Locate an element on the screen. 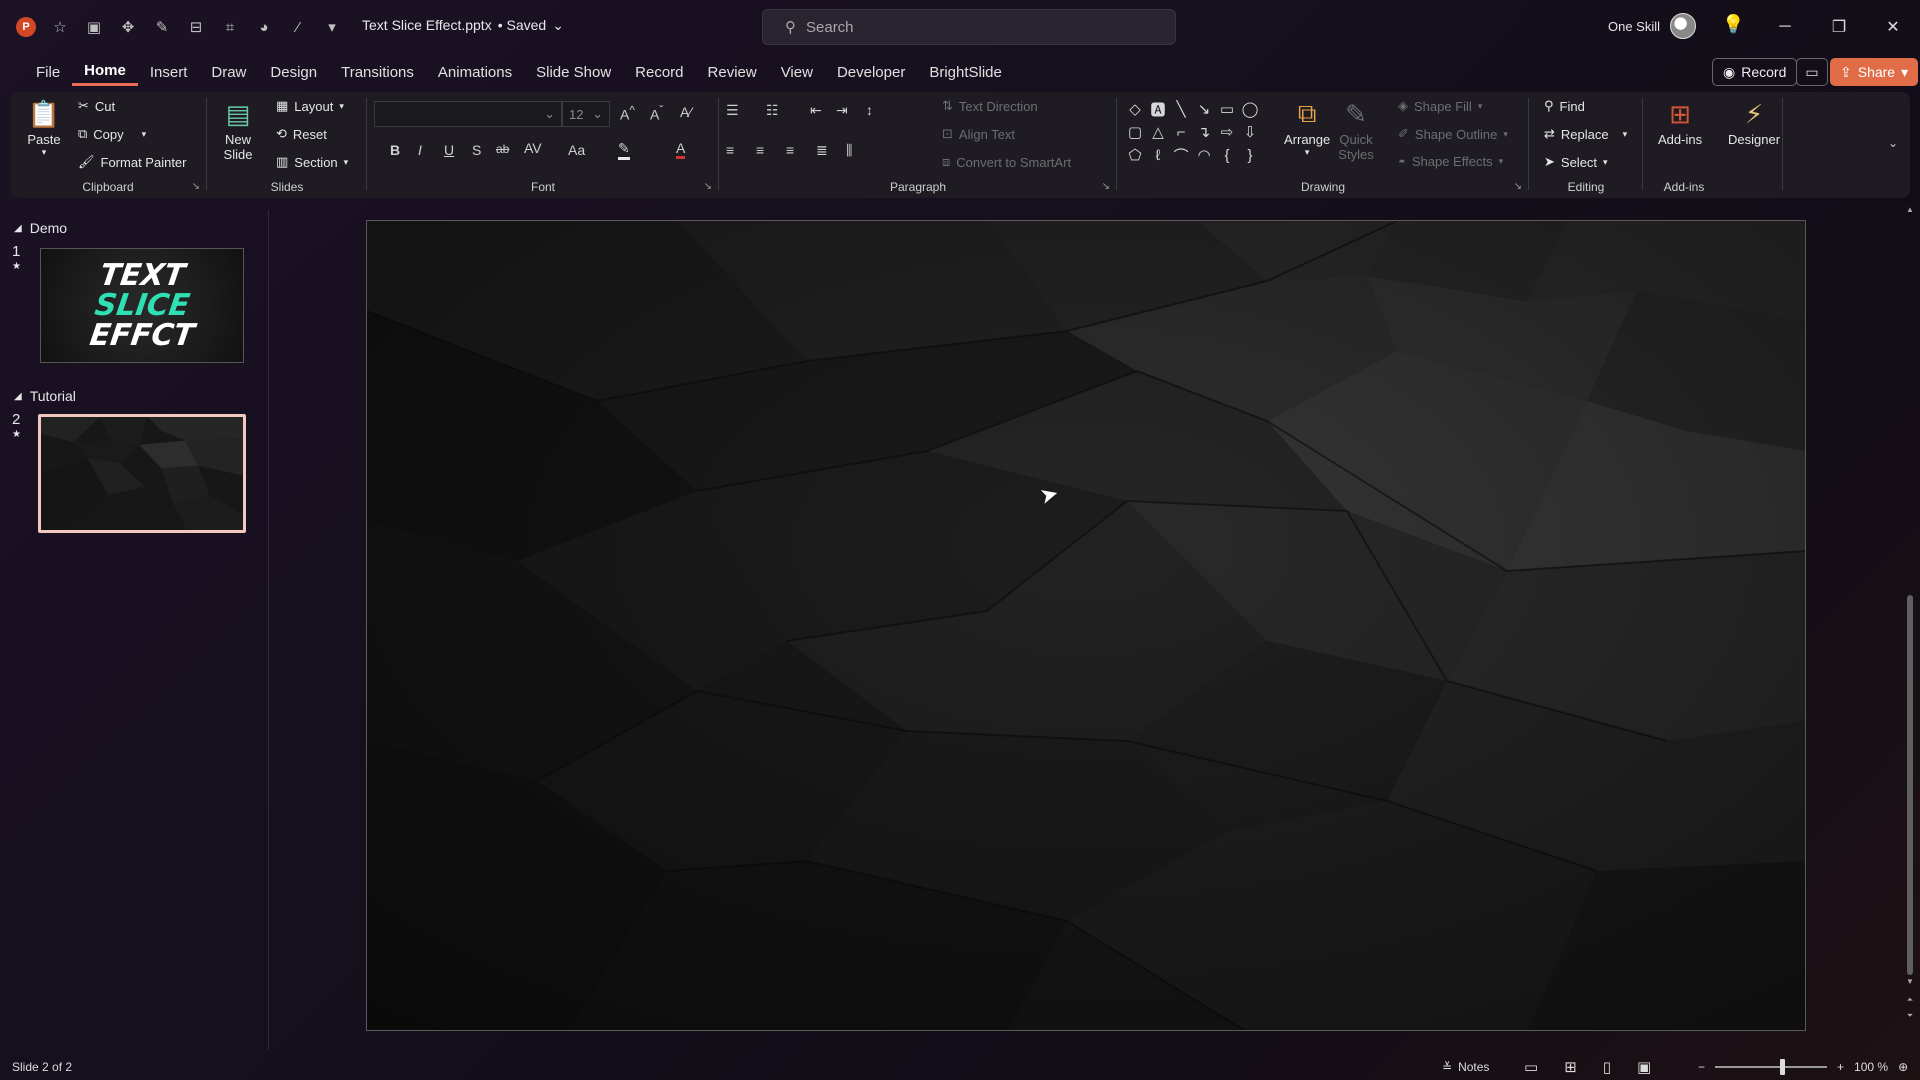 The image size is (1920, 1080). shapes-gallery: ◇ 🅰 ╲ ↘ ▭ ◯ ▢ △ ⌐ ↴ ⇨ ⇩ ⬠ ℓ ⌒ ◠ { } is located at coordinates (1192, 132).